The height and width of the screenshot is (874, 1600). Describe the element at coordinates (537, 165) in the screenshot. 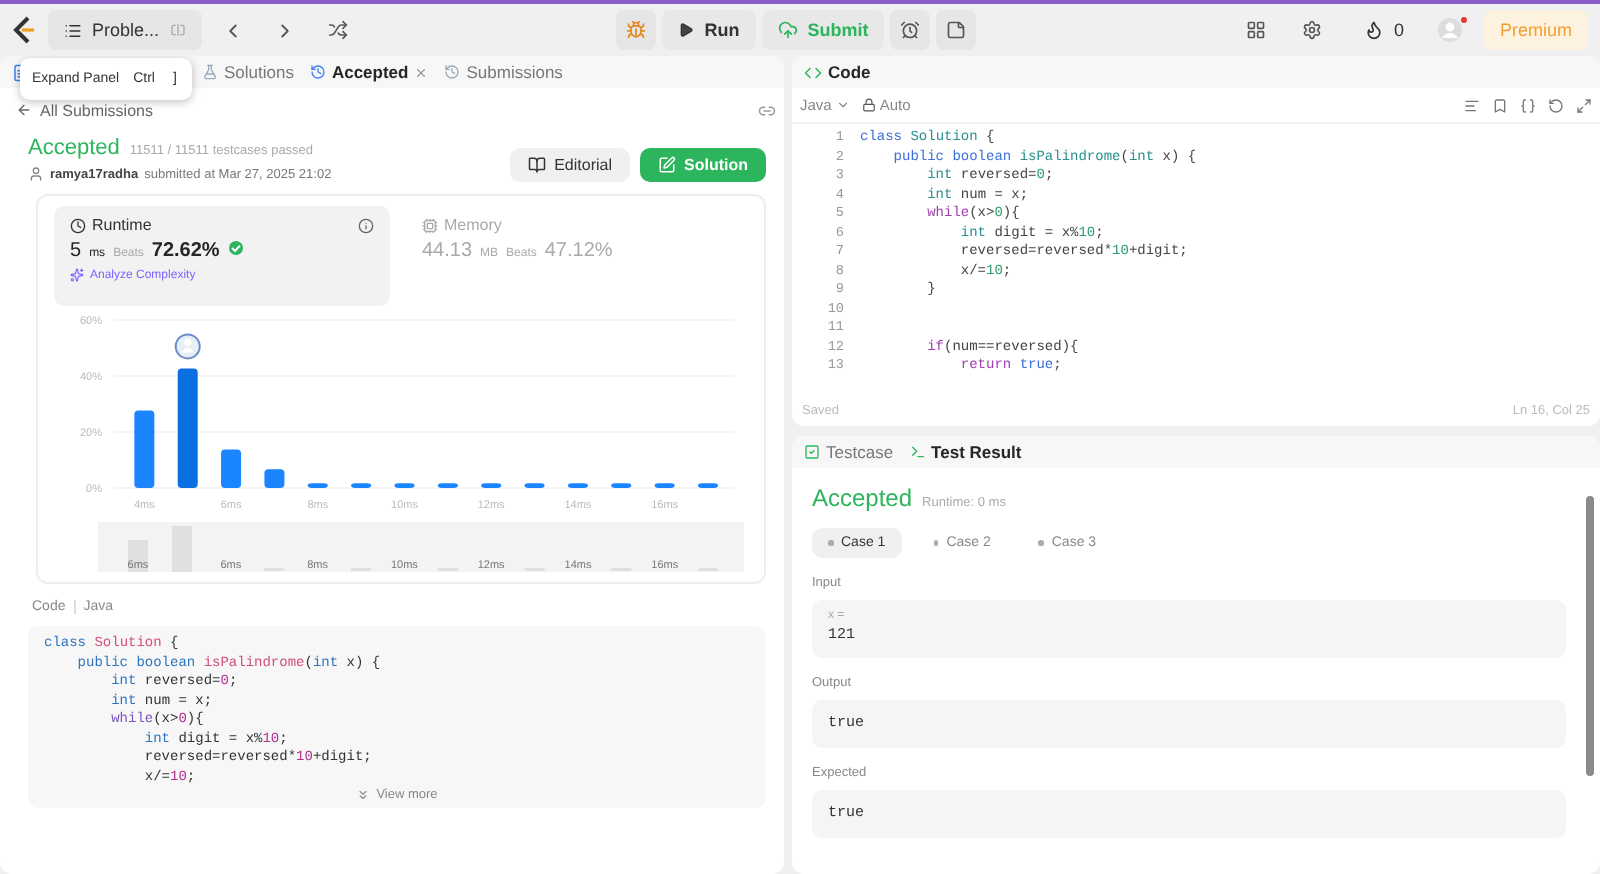

I see `book-icon` at that location.